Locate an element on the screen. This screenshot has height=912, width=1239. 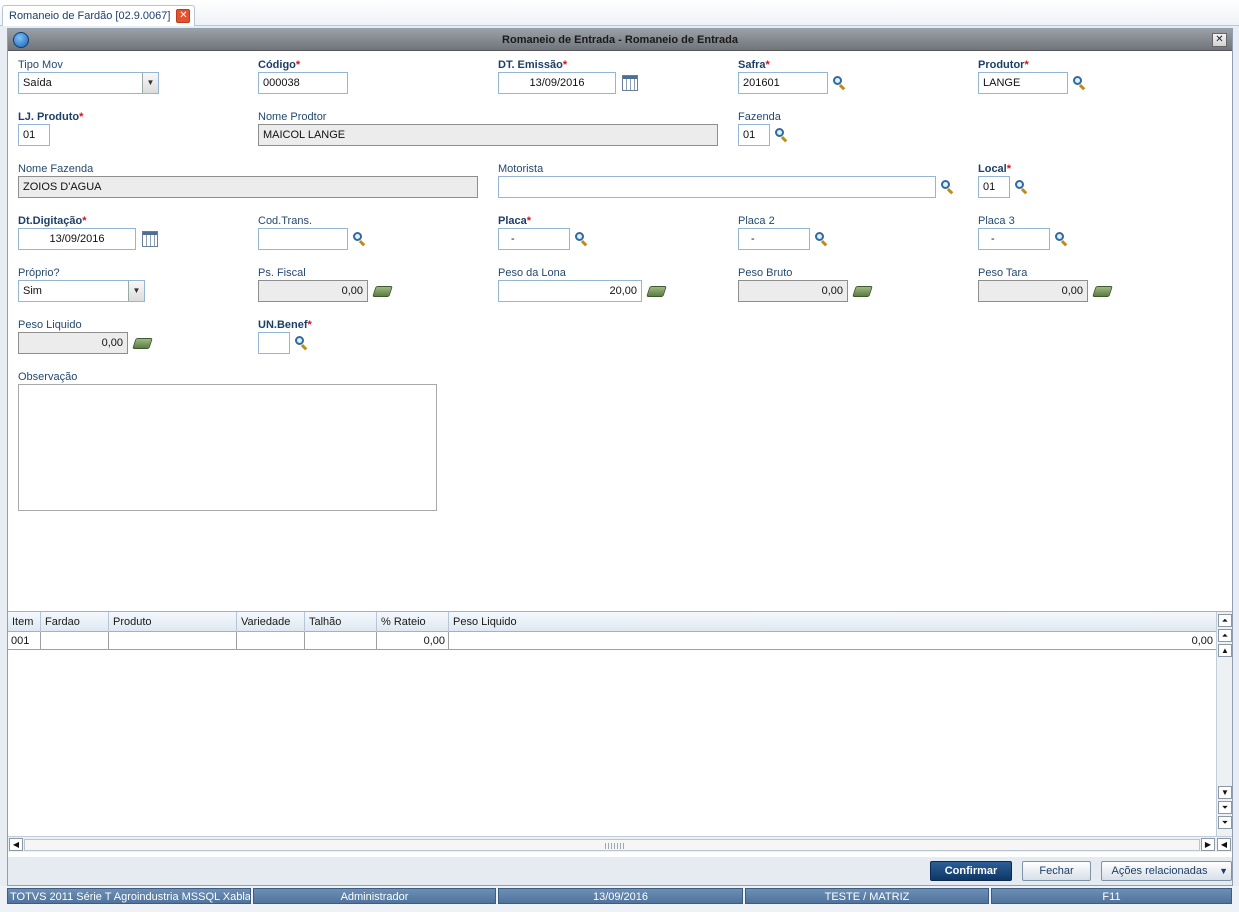
scroll-bottom-icon: ⏷ is located at coordinates (1225, 822).